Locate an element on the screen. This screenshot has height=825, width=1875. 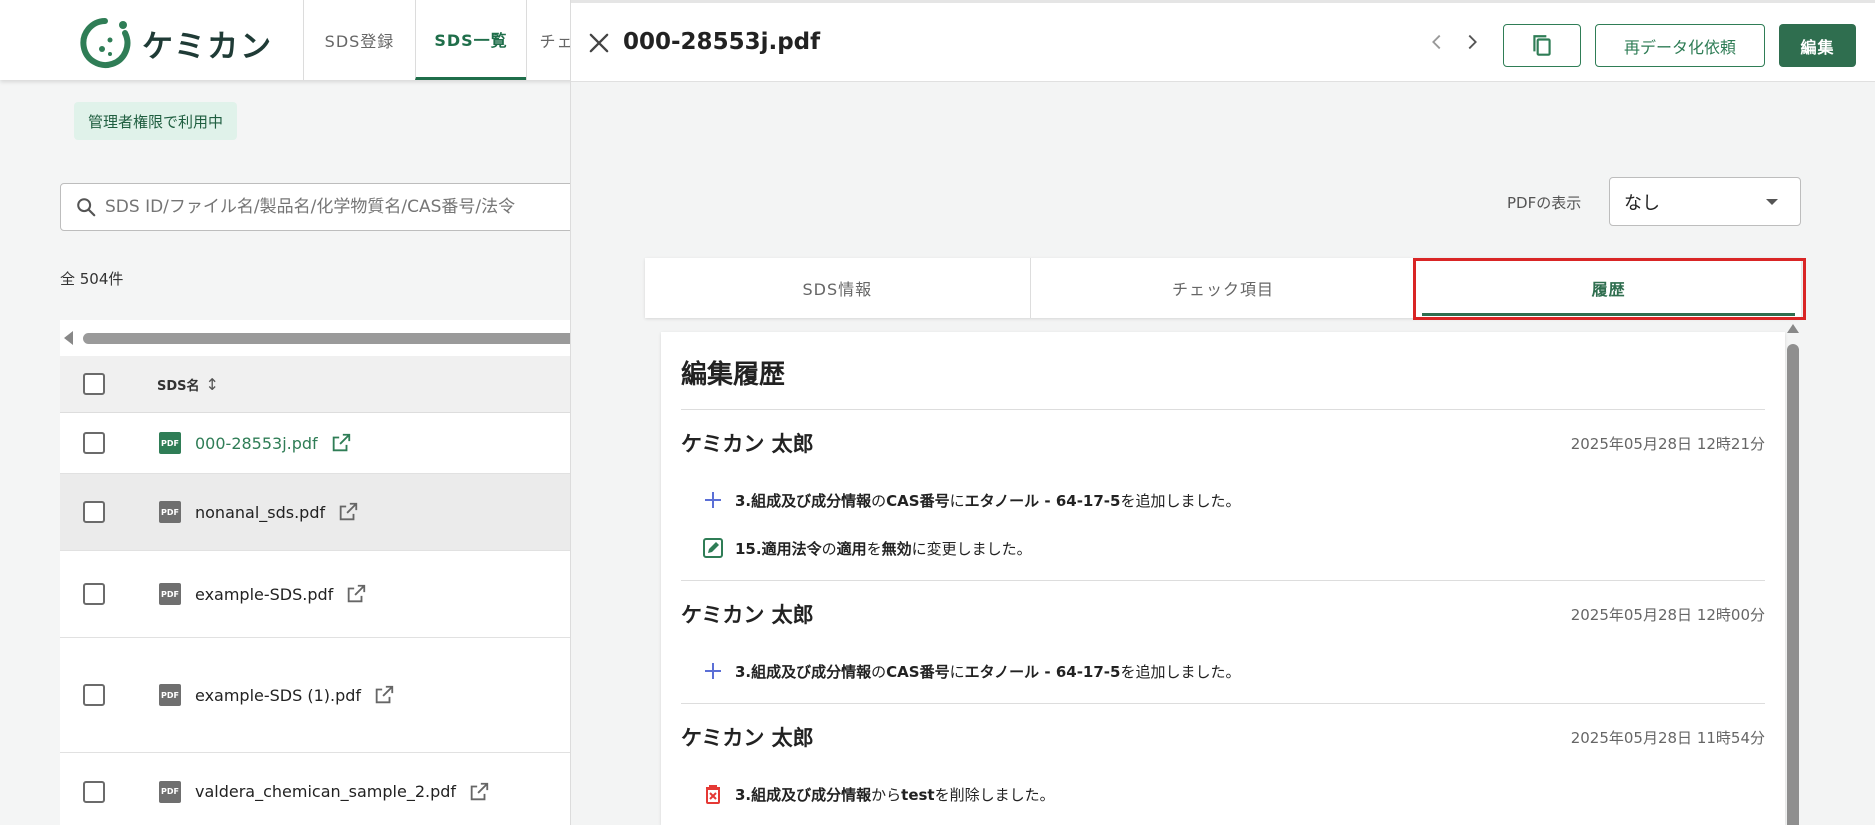
scroll-left-icon is located at coordinates (68, 338).